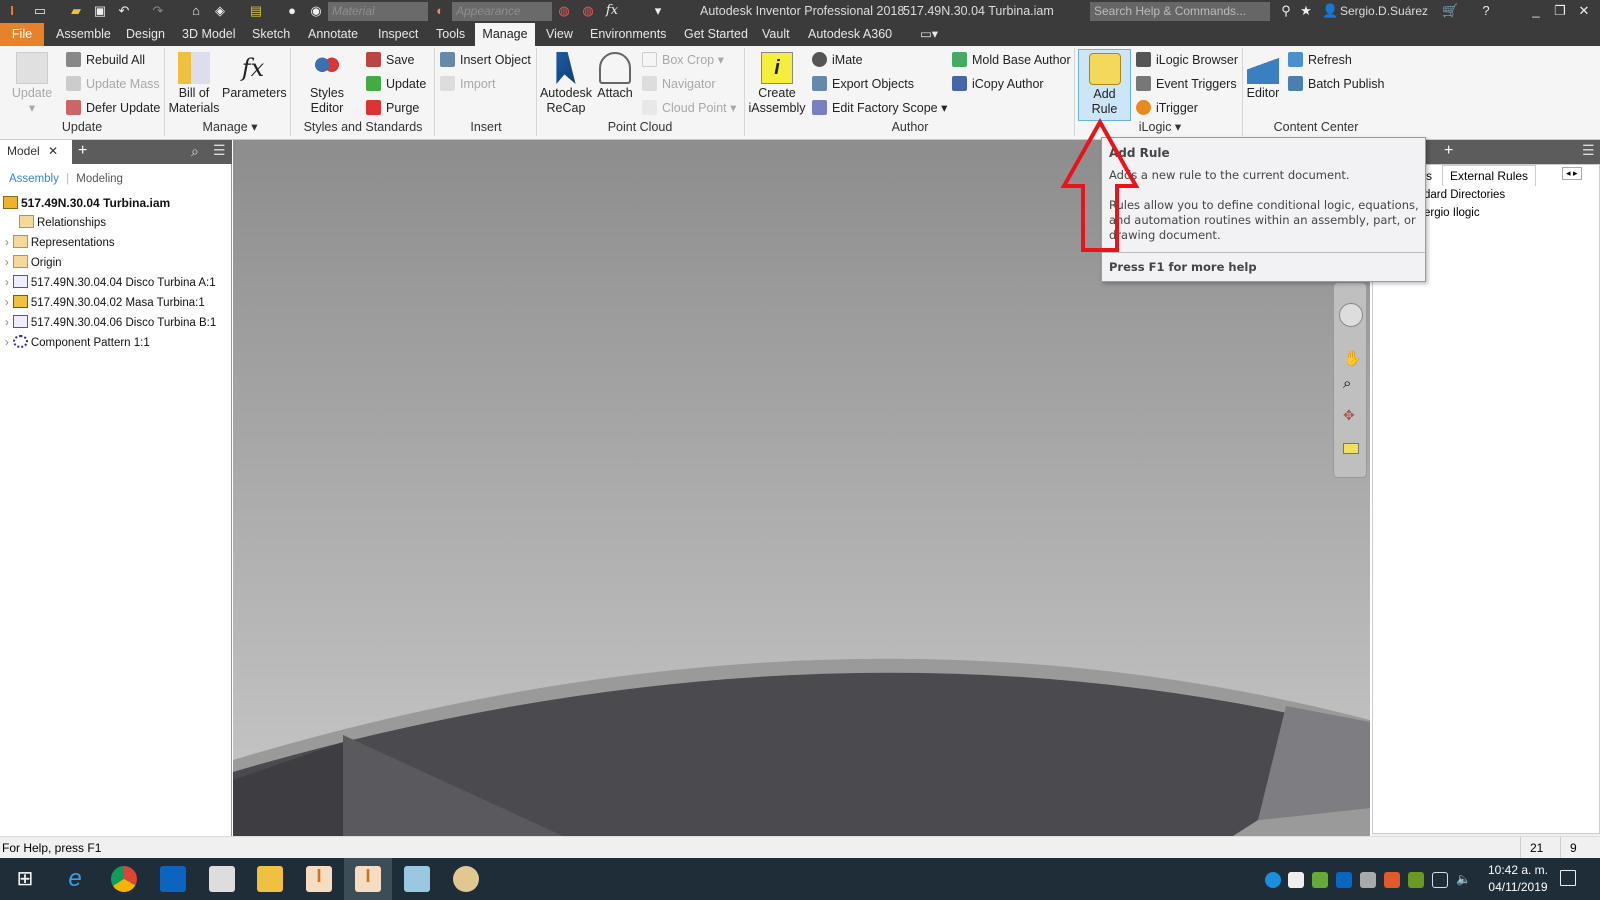 The width and height of the screenshot is (1600, 900). Describe the element at coordinates (110, 323) in the screenshot. I see `tree-item: › 517.49N.30.04.06 Disco Turbina B:1` at that location.